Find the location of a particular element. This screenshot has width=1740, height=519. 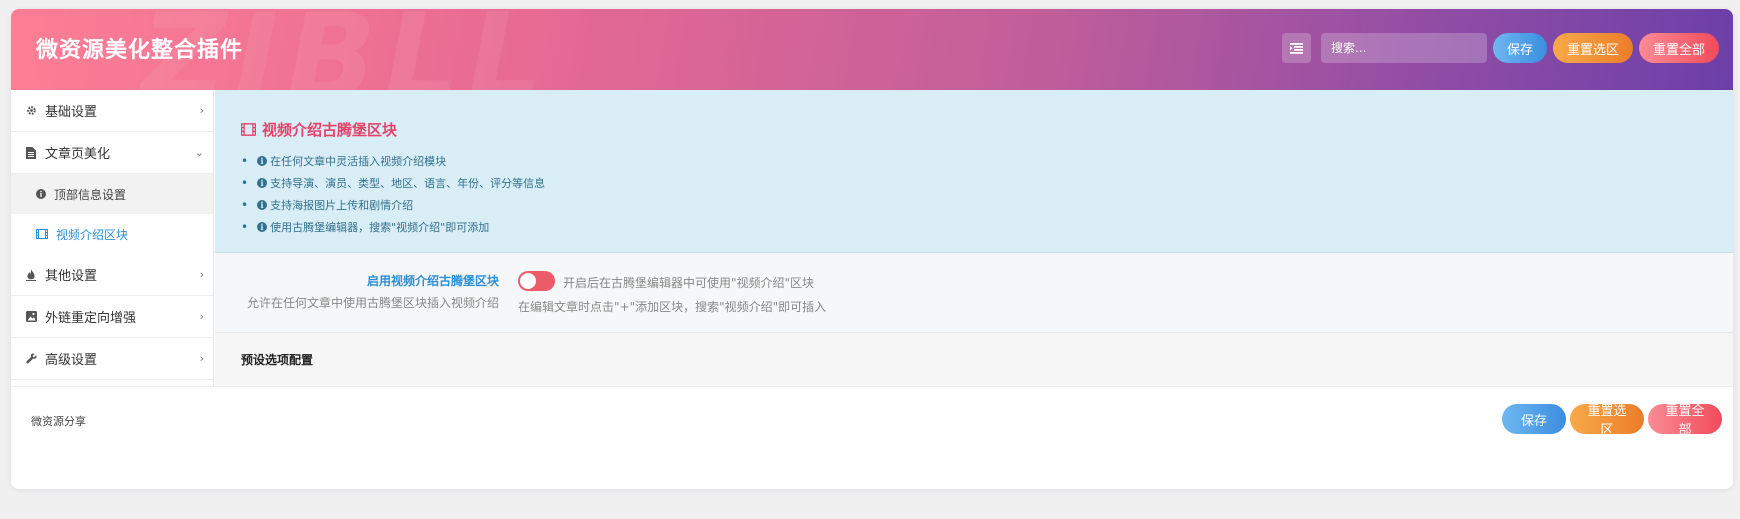

sidebar-subitem-top-info: 顶部信息设置 is located at coordinates (112, 194).